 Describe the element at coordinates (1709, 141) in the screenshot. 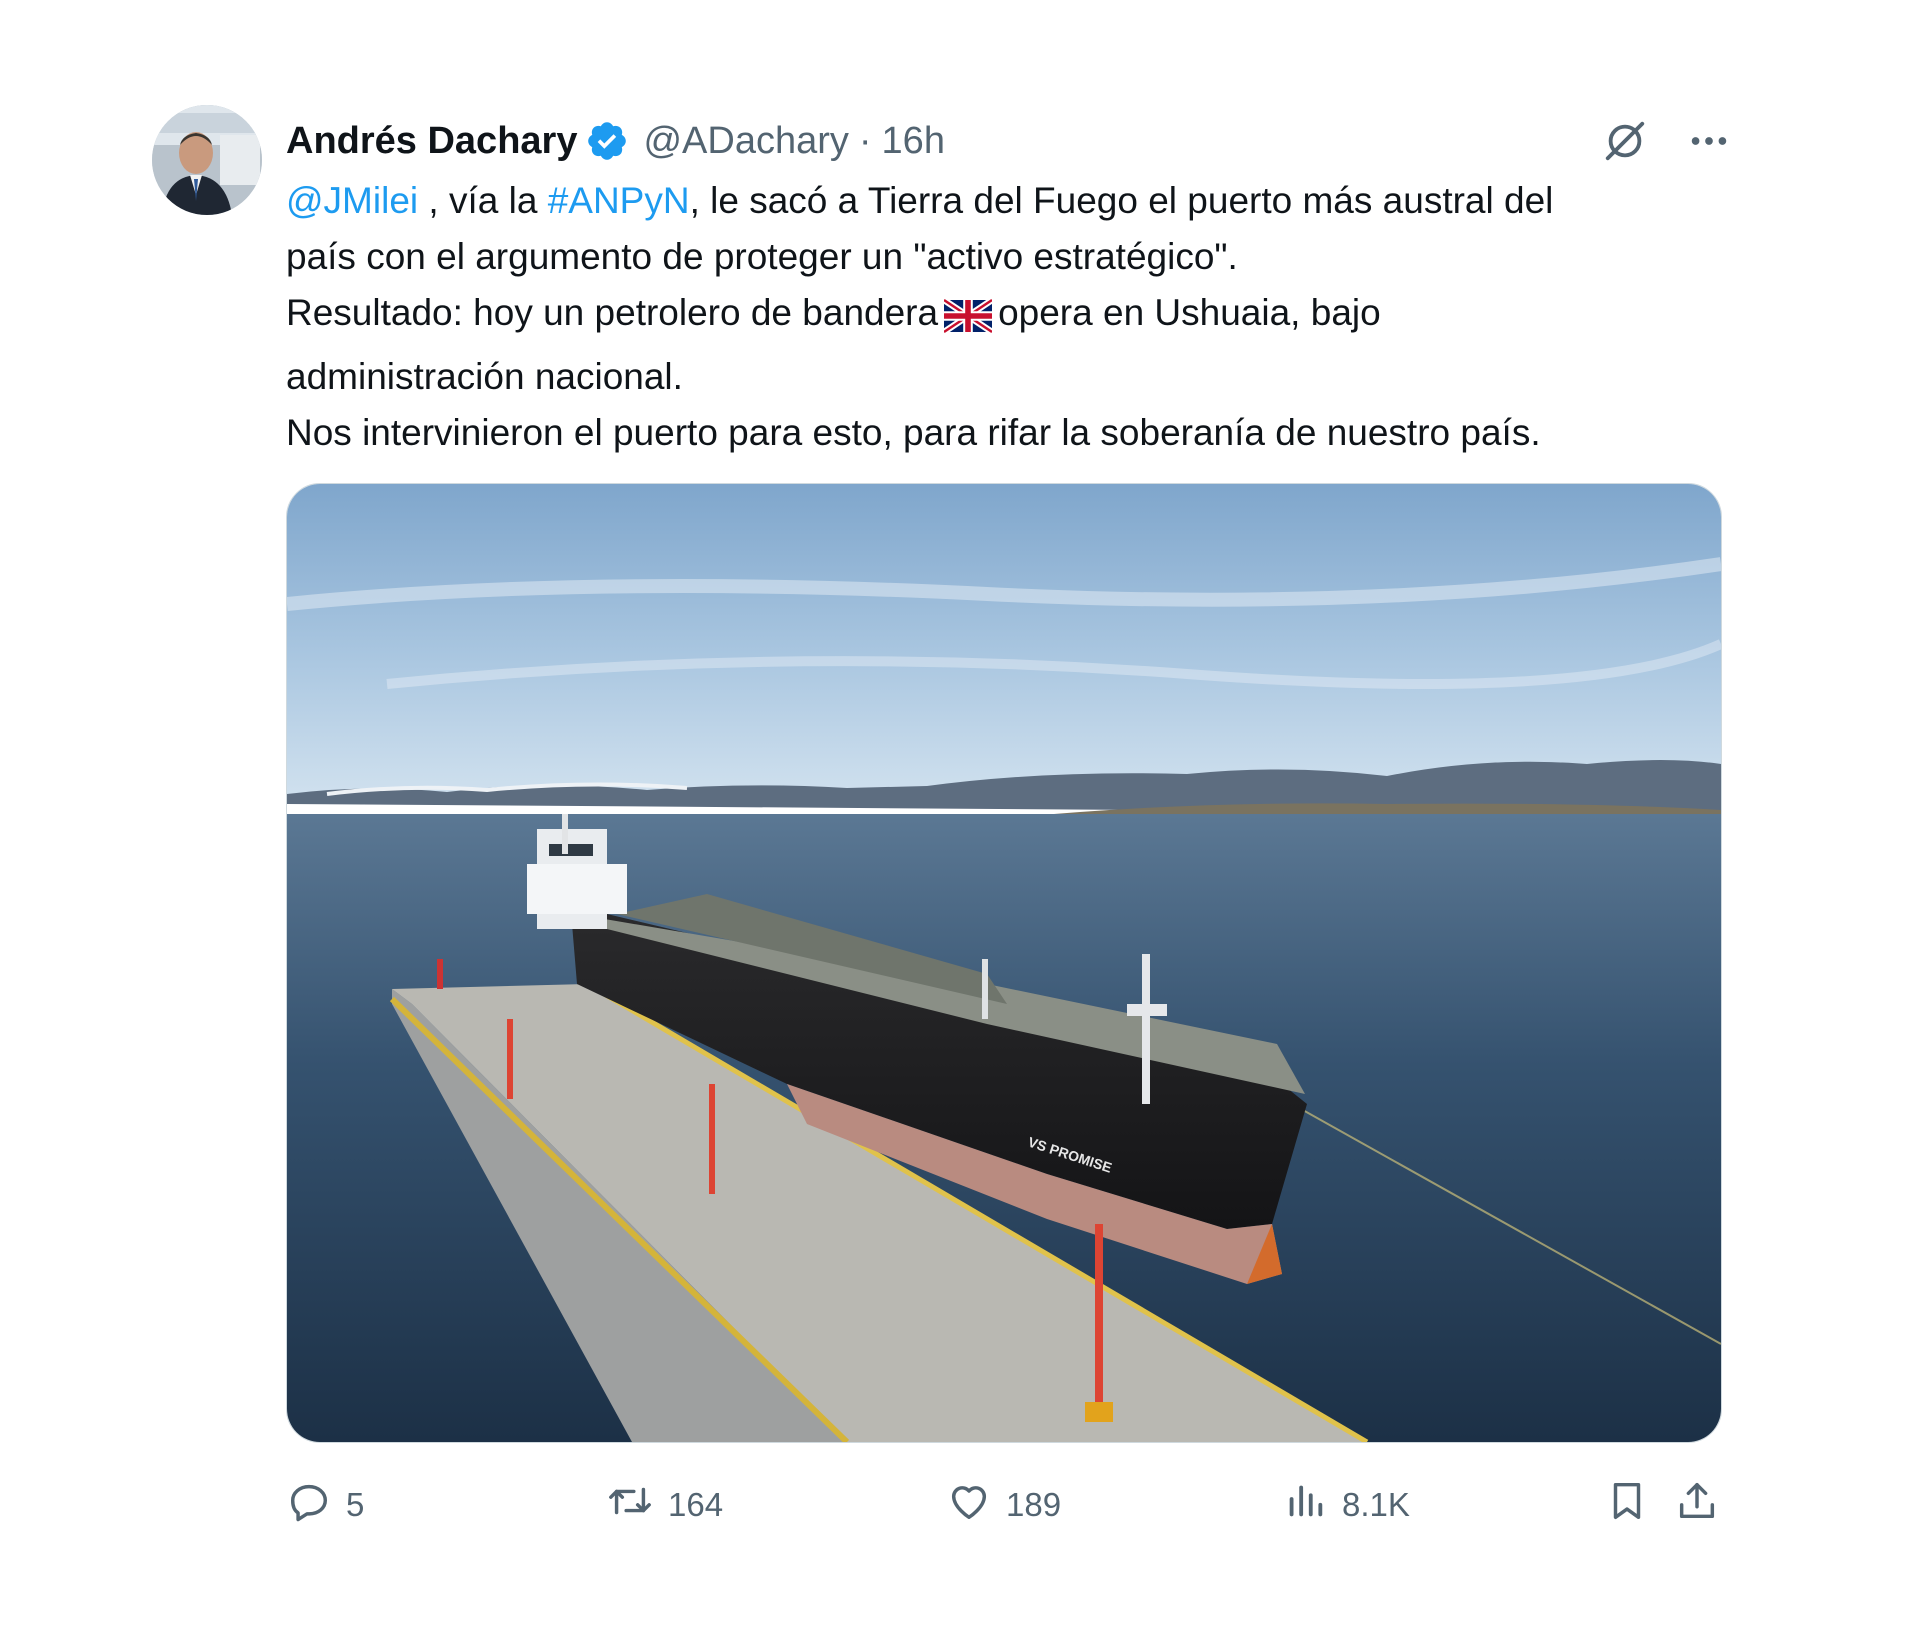

I see `more-options-icon` at that location.